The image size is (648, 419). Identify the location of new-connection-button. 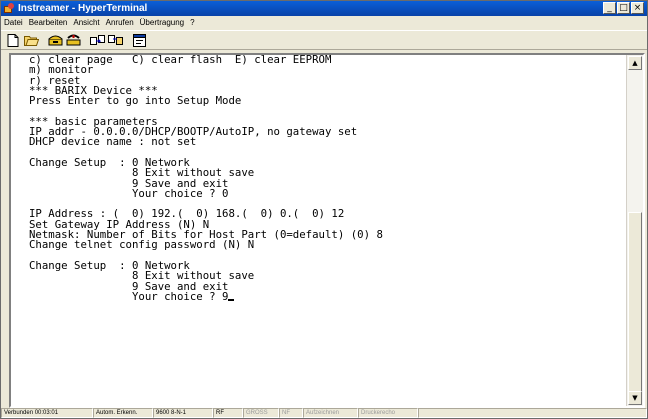
(13, 40).